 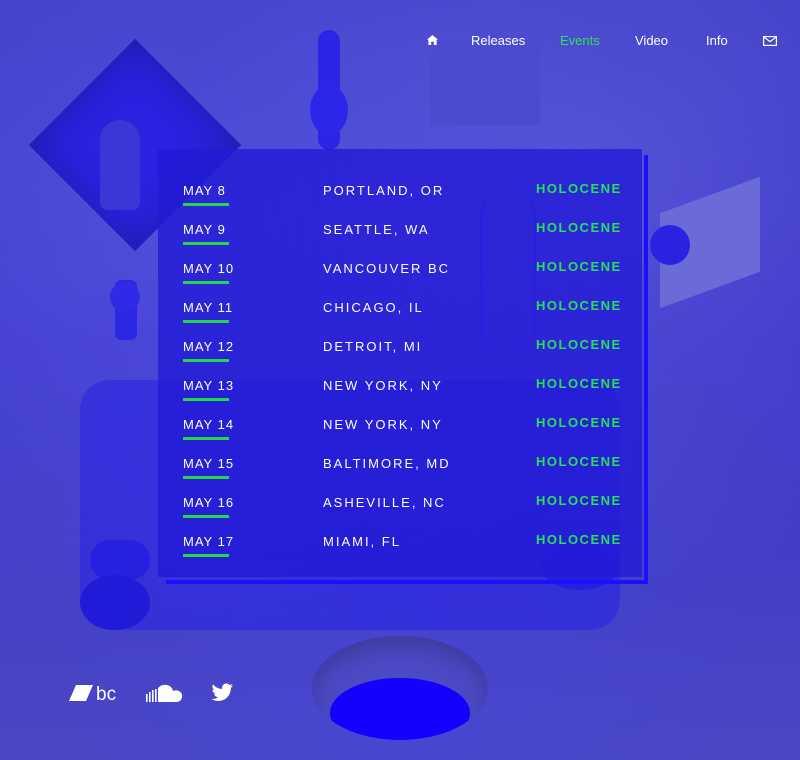 What do you see at coordinates (670, 245) in the screenshot?
I see `background-collage-cube-hole` at bounding box center [670, 245].